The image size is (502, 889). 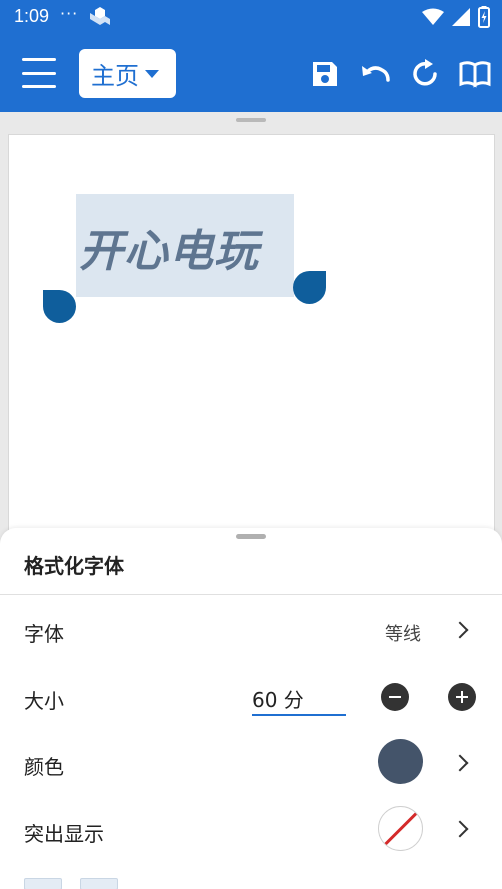 What do you see at coordinates (299, 699) in the screenshot?
I see `font-size-input: 60 分` at bounding box center [299, 699].